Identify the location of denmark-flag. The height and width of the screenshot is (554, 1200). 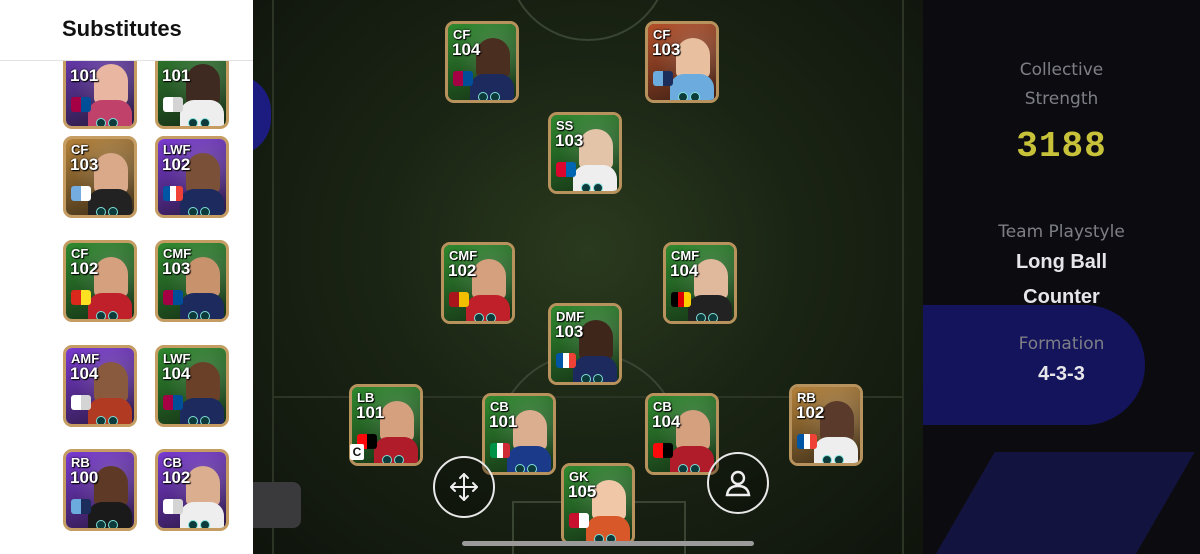
(579, 520).